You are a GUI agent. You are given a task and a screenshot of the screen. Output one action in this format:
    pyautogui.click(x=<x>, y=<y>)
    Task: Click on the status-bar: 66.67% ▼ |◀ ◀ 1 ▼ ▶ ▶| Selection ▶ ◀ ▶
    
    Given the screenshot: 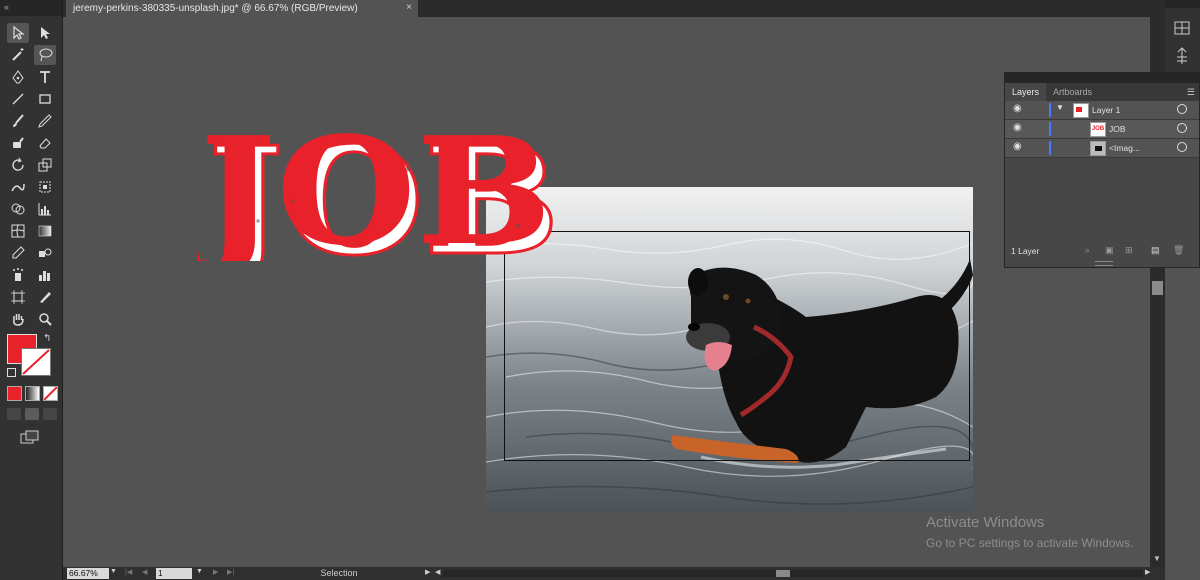 What is the action you would take?
    pyautogui.click(x=614, y=573)
    